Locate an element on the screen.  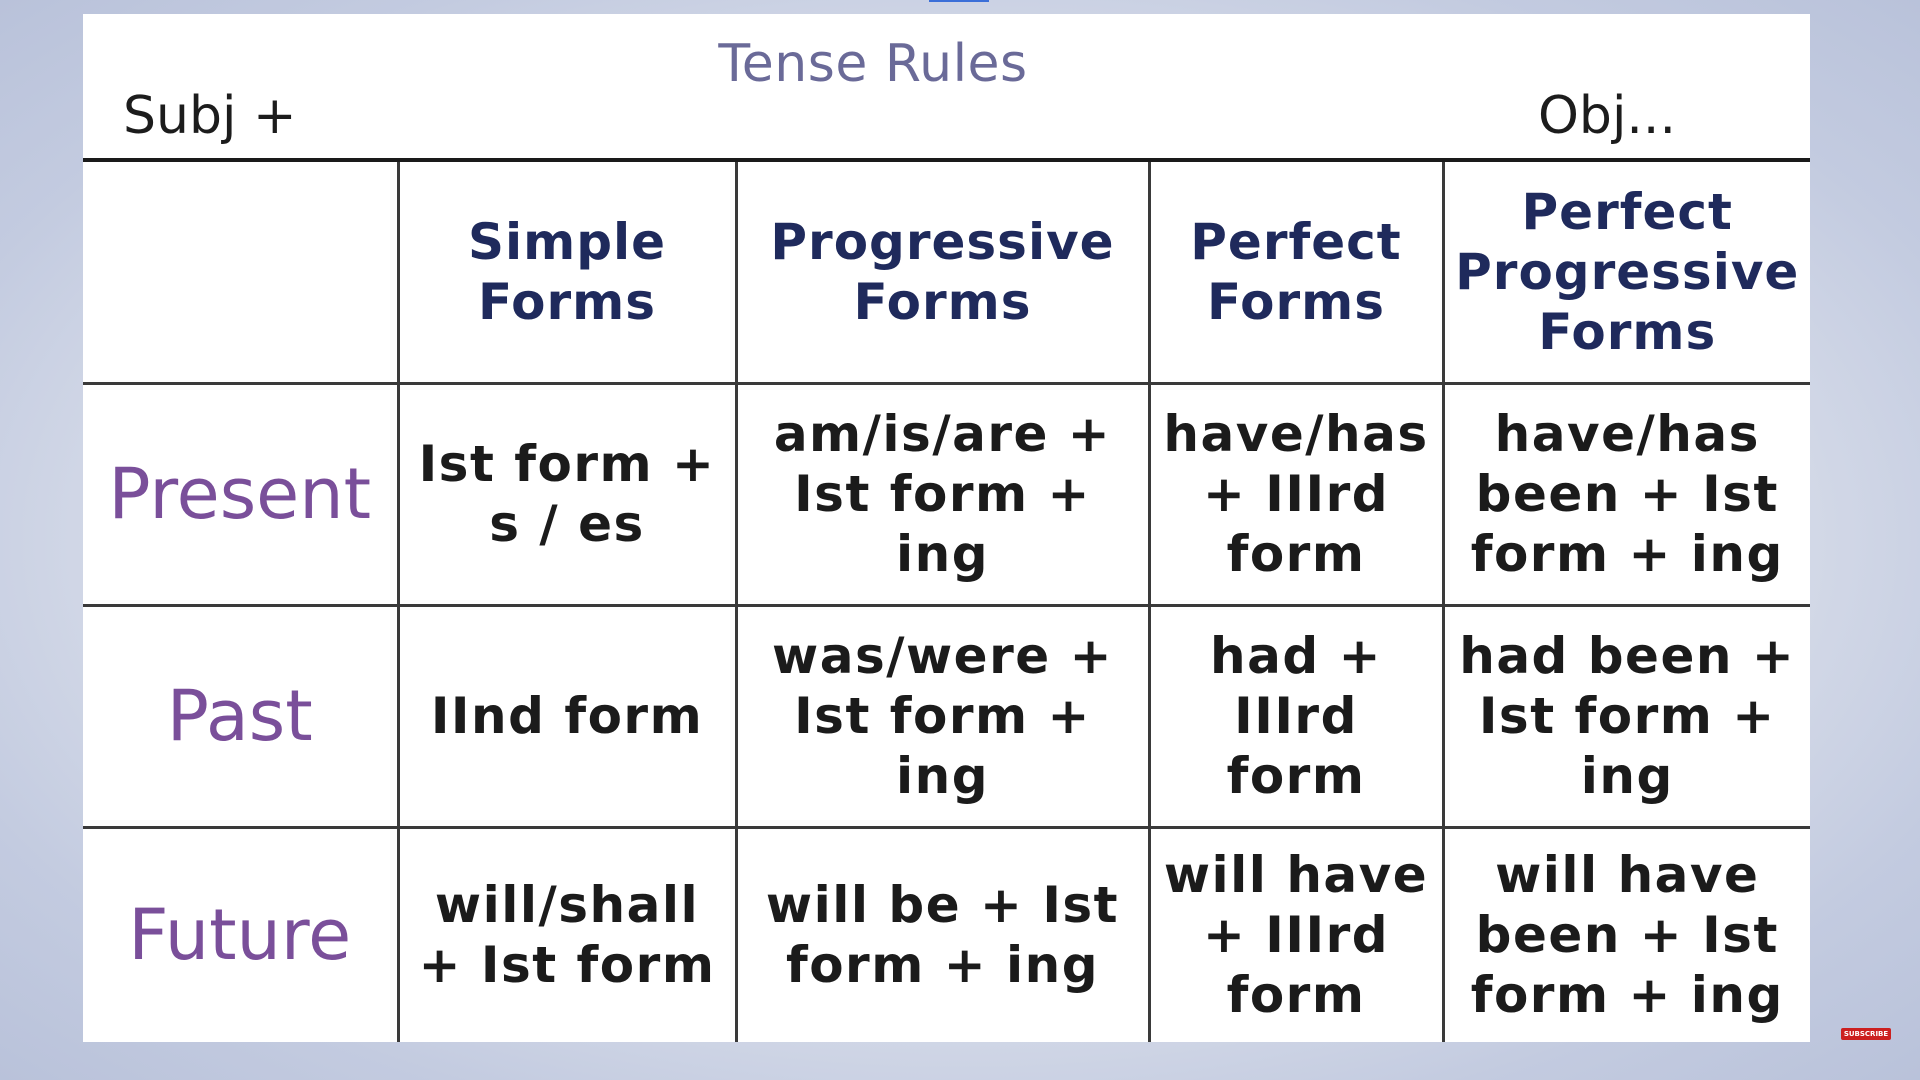
subscribe-button: SUBSCRIBE is located at coordinates (1866, 1034).